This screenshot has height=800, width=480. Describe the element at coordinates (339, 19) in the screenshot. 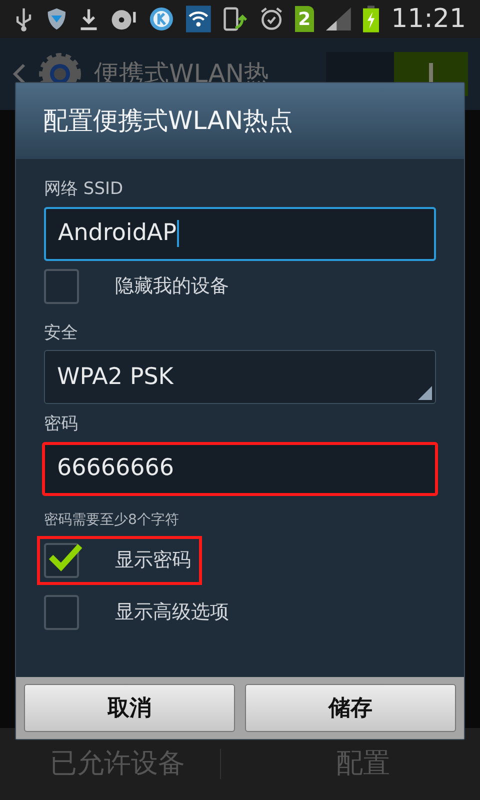

I see `signal-icon` at that location.